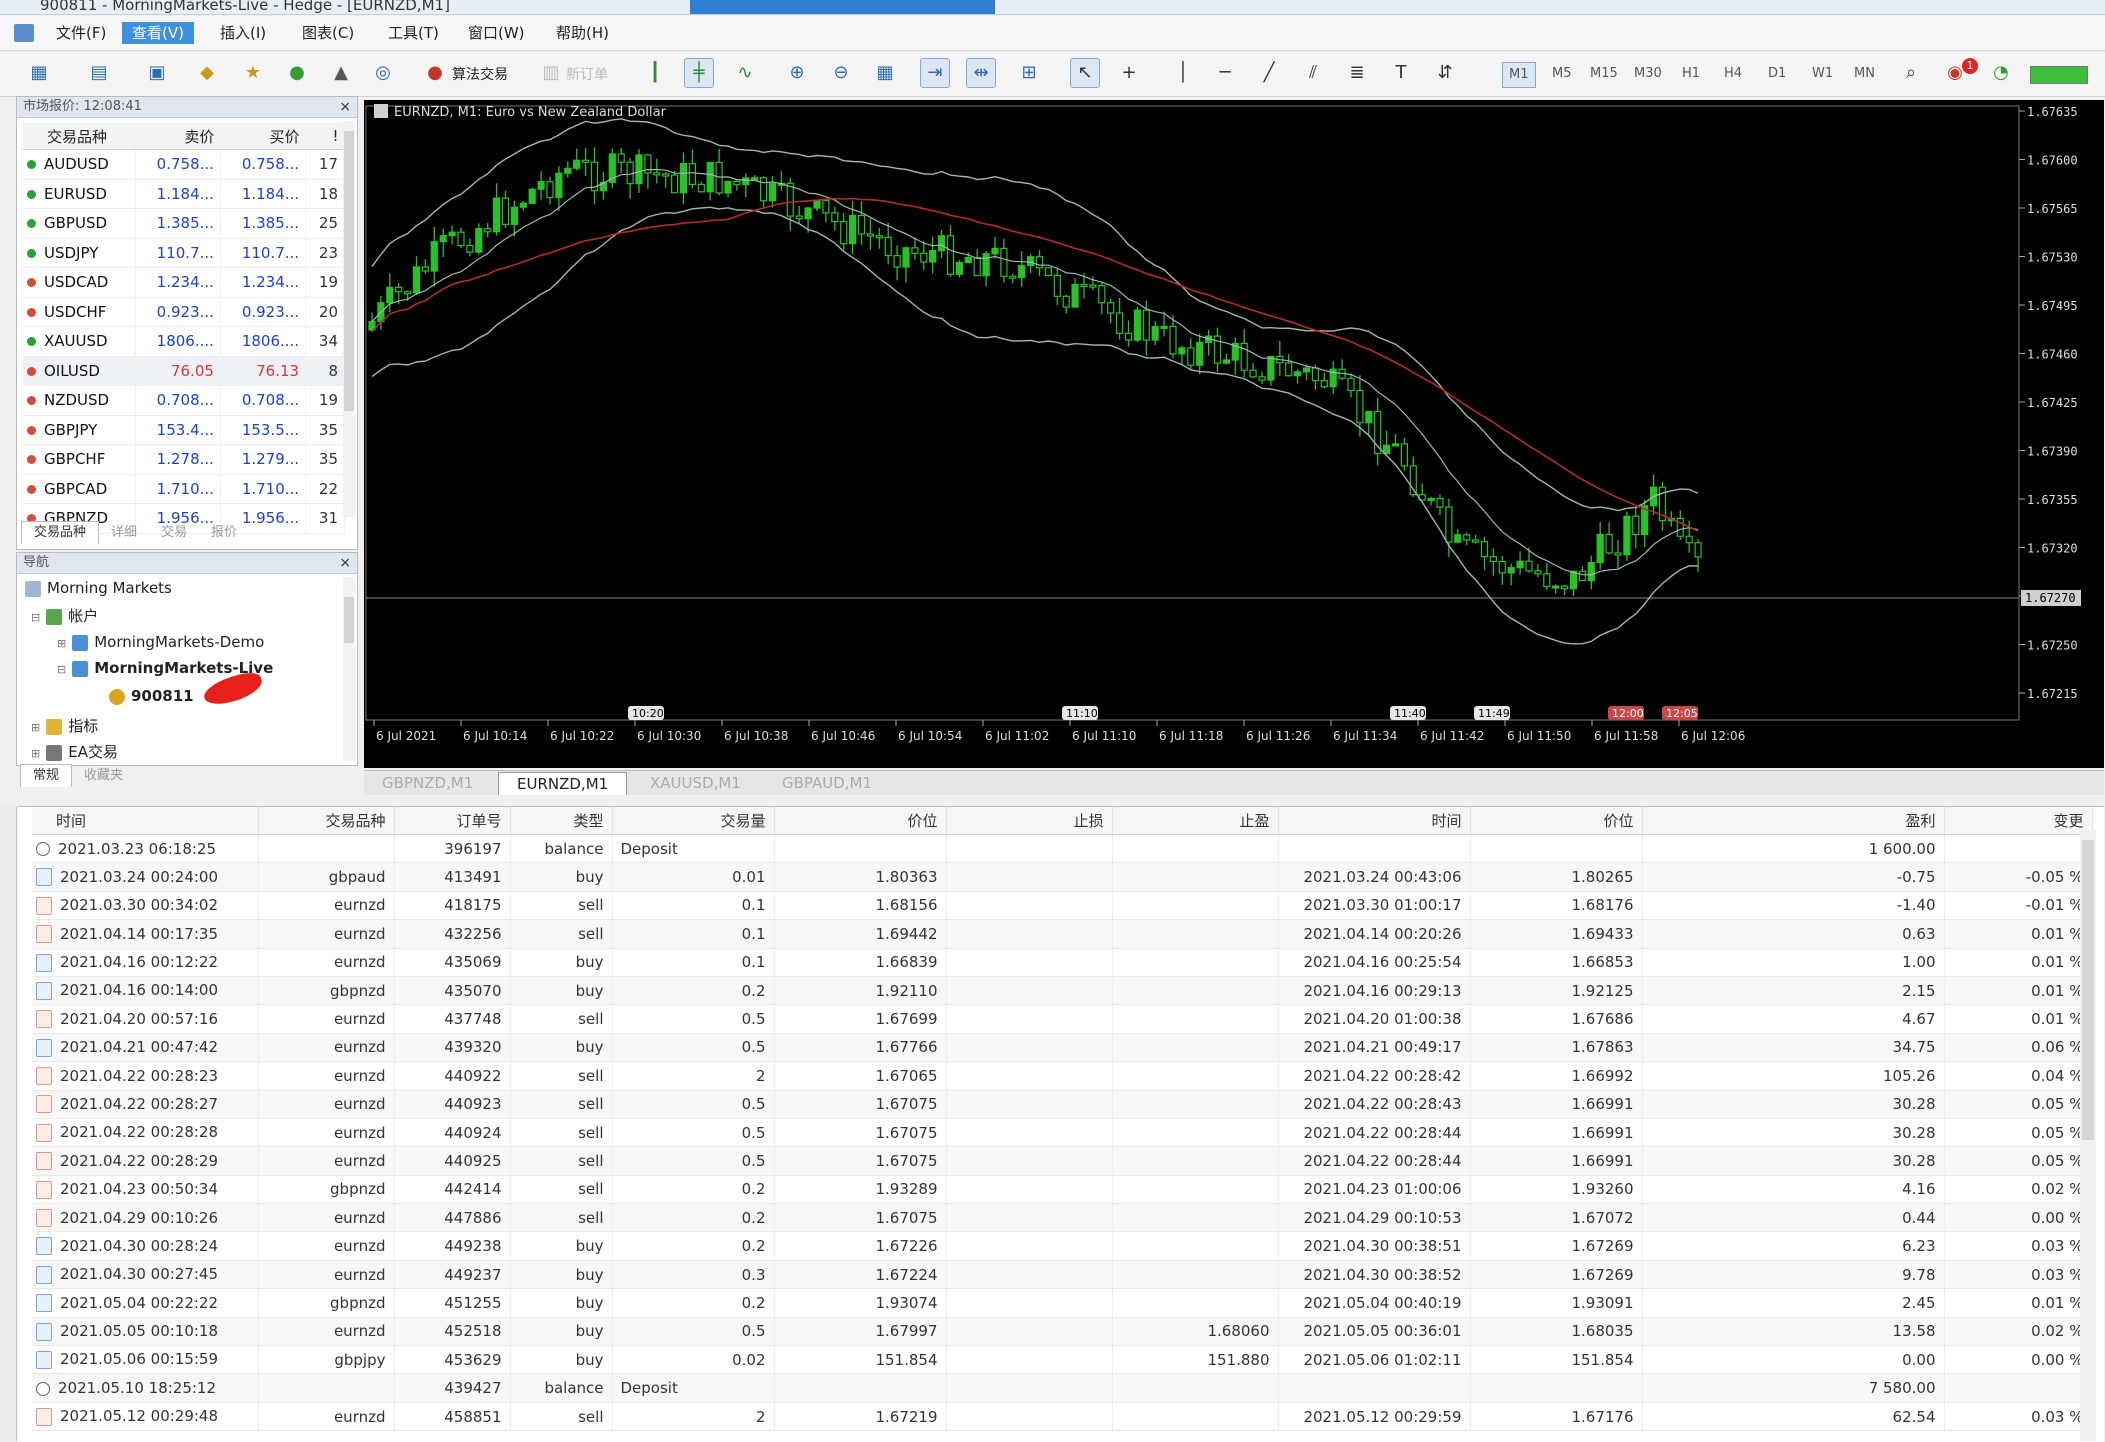 Image resolution: width=2105 pixels, height=1442 pixels. Describe the element at coordinates (184, 194) in the screenshot. I see `market-watch-row: EURUSD 1.184... 1.184... 18` at that location.